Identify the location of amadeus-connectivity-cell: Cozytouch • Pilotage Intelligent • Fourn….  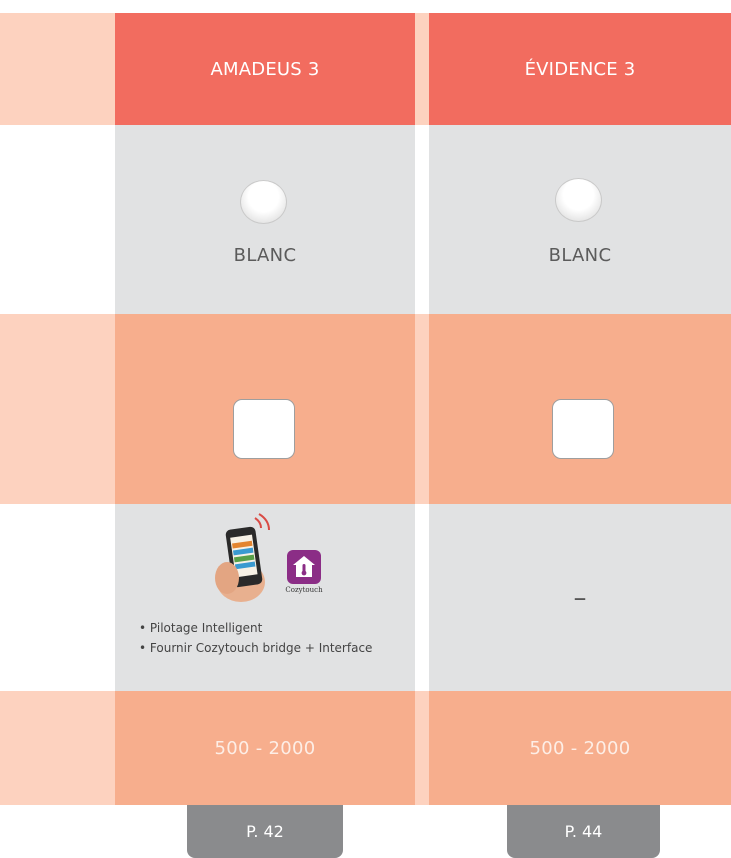
(265, 597).